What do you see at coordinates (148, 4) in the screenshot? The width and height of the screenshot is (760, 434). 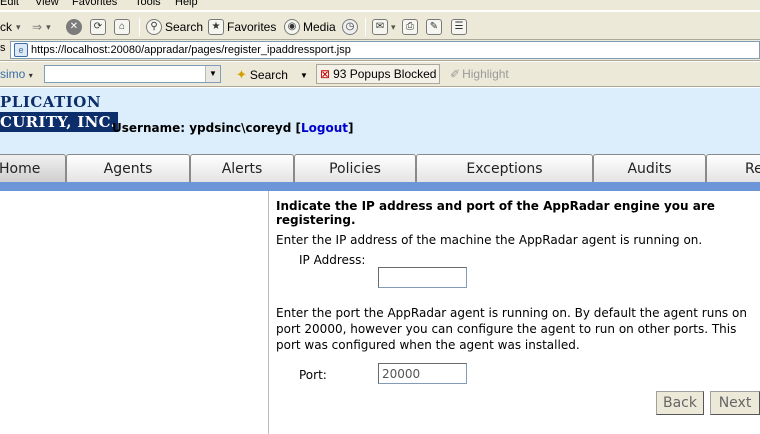 I see `menu-tools: Tools` at bounding box center [148, 4].